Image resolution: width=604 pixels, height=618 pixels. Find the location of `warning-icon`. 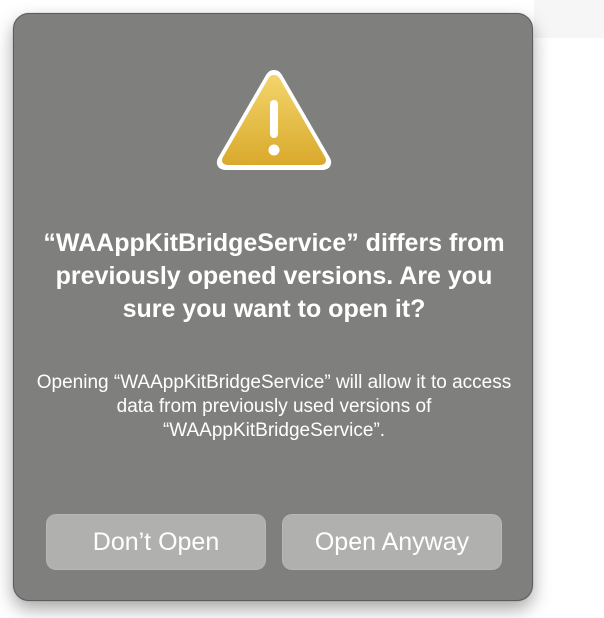

warning-icon is located at coordinates (274, 119).